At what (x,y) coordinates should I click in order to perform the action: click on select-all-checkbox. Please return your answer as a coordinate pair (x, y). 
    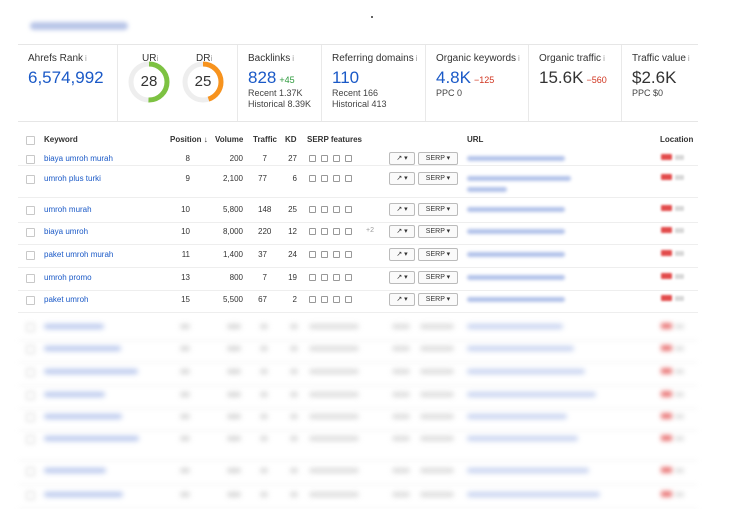
    Looking at the image, I should click on (30, 140).